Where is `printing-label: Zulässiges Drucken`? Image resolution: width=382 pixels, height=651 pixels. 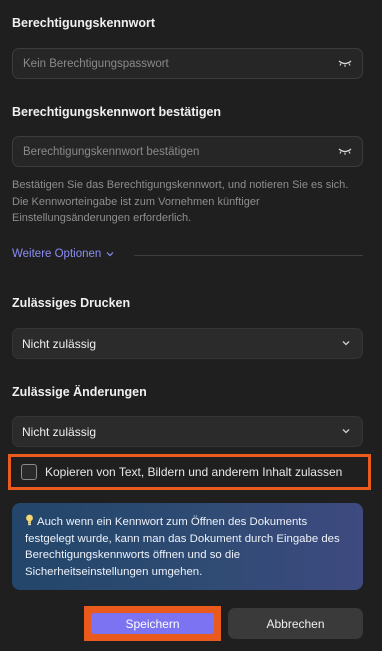 printing-label: Zulässiges Drucken is located at coordinates (71, 303).